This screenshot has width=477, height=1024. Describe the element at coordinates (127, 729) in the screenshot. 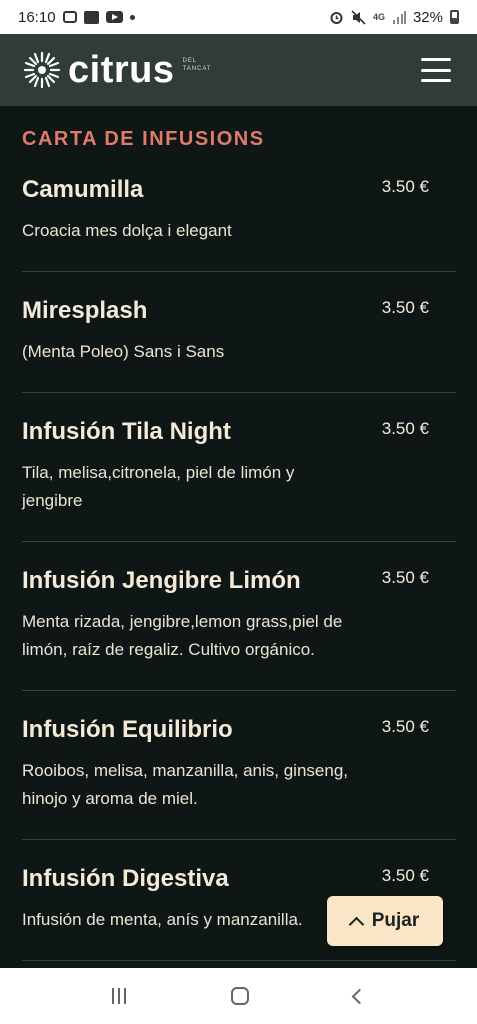

I see `menu-item-name: Infusión Equilibrio` at that location.